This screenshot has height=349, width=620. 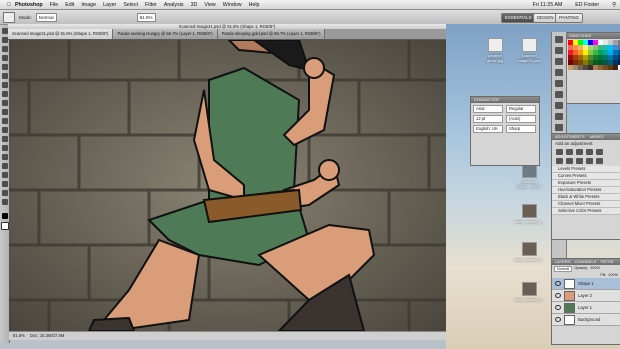 I want to click on paragraph-icon, so click(x=559, y=127).